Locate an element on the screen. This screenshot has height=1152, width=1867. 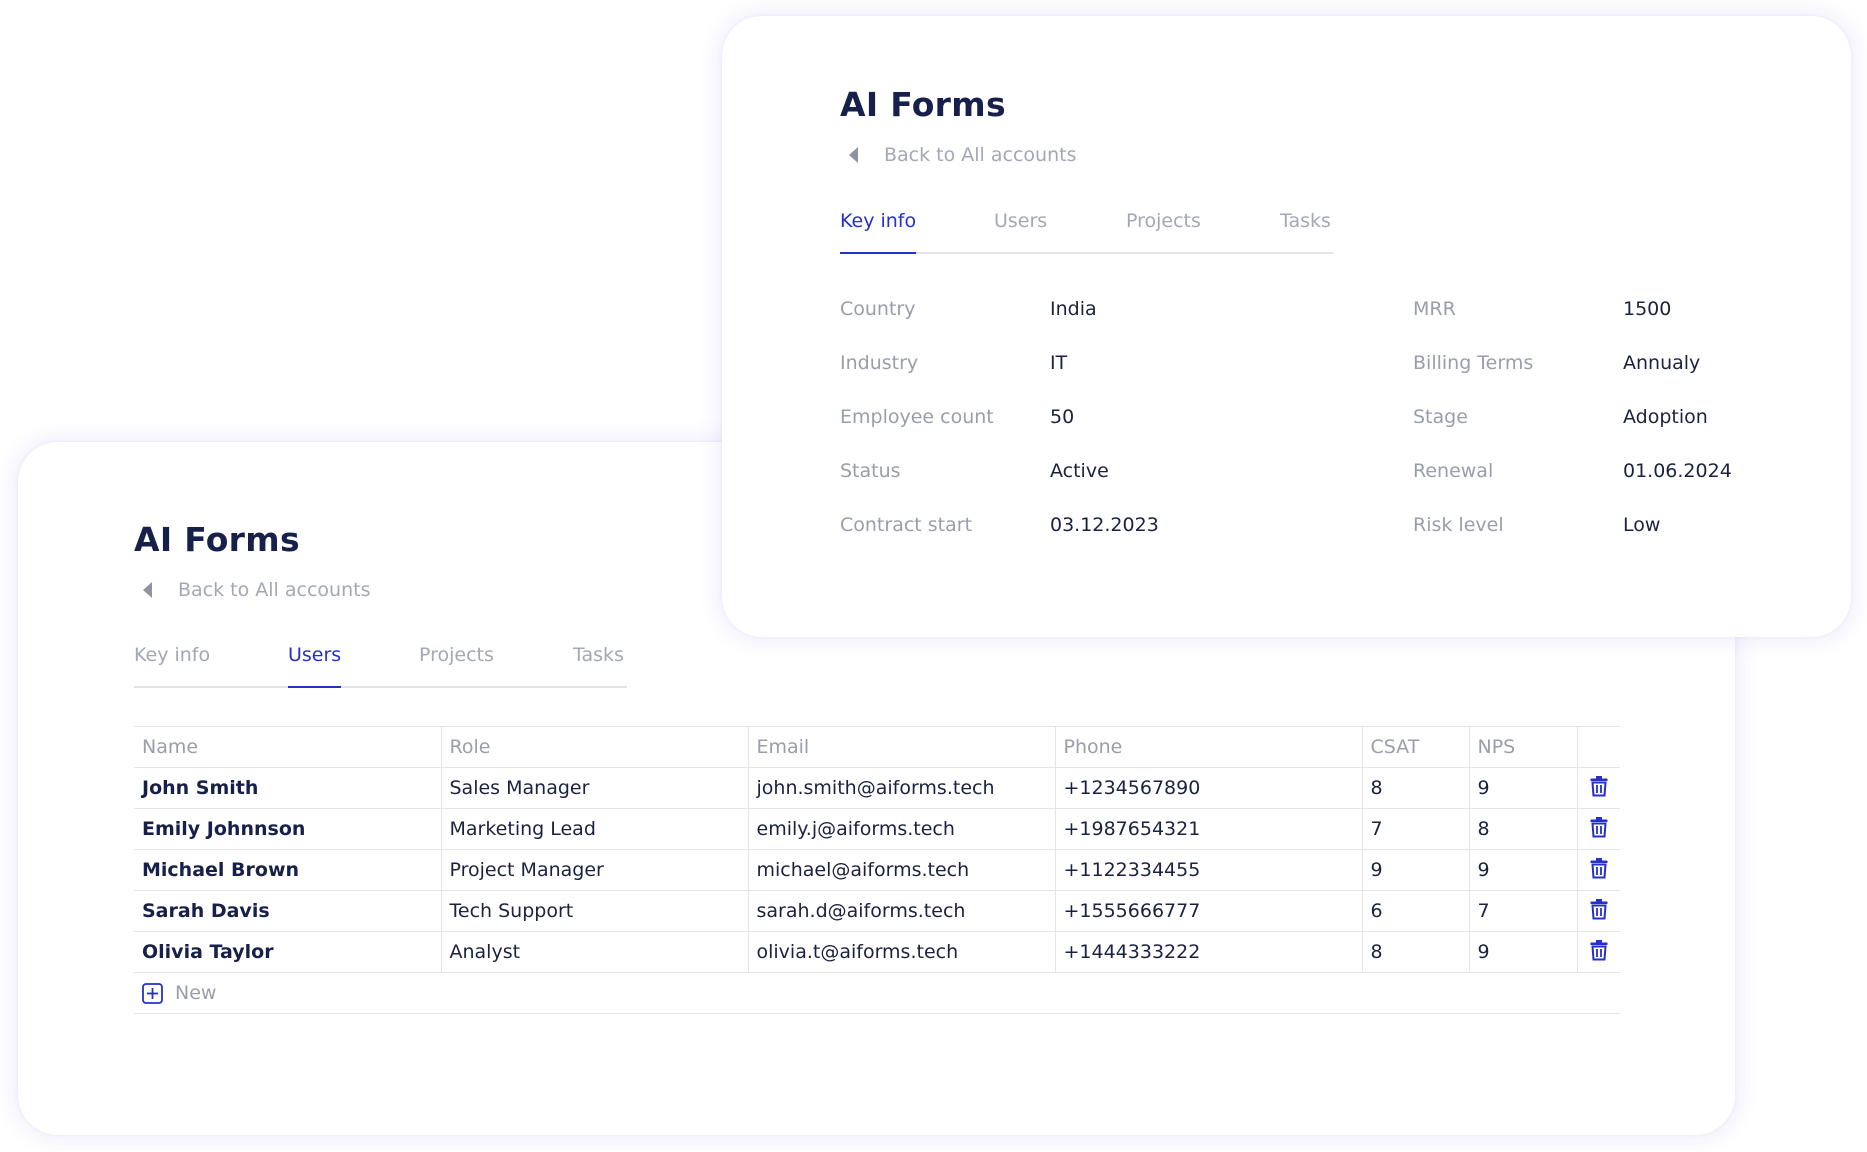
field-value-contract-start: 03.12.2023 is located at coordinates (1104, 525).